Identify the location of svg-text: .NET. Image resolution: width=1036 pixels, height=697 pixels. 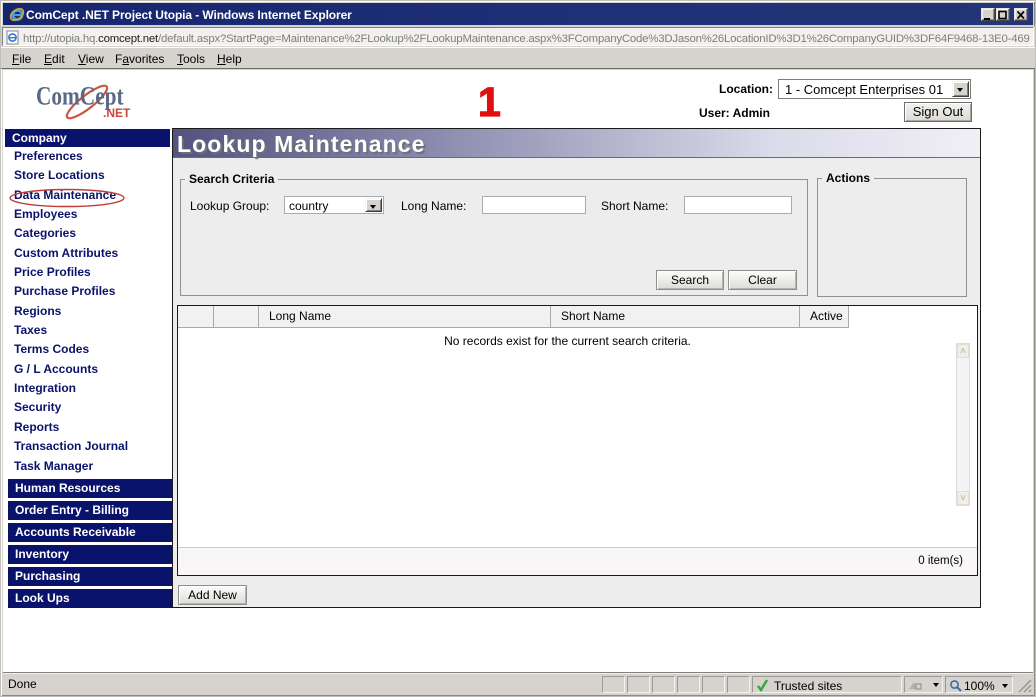
(117, 113).